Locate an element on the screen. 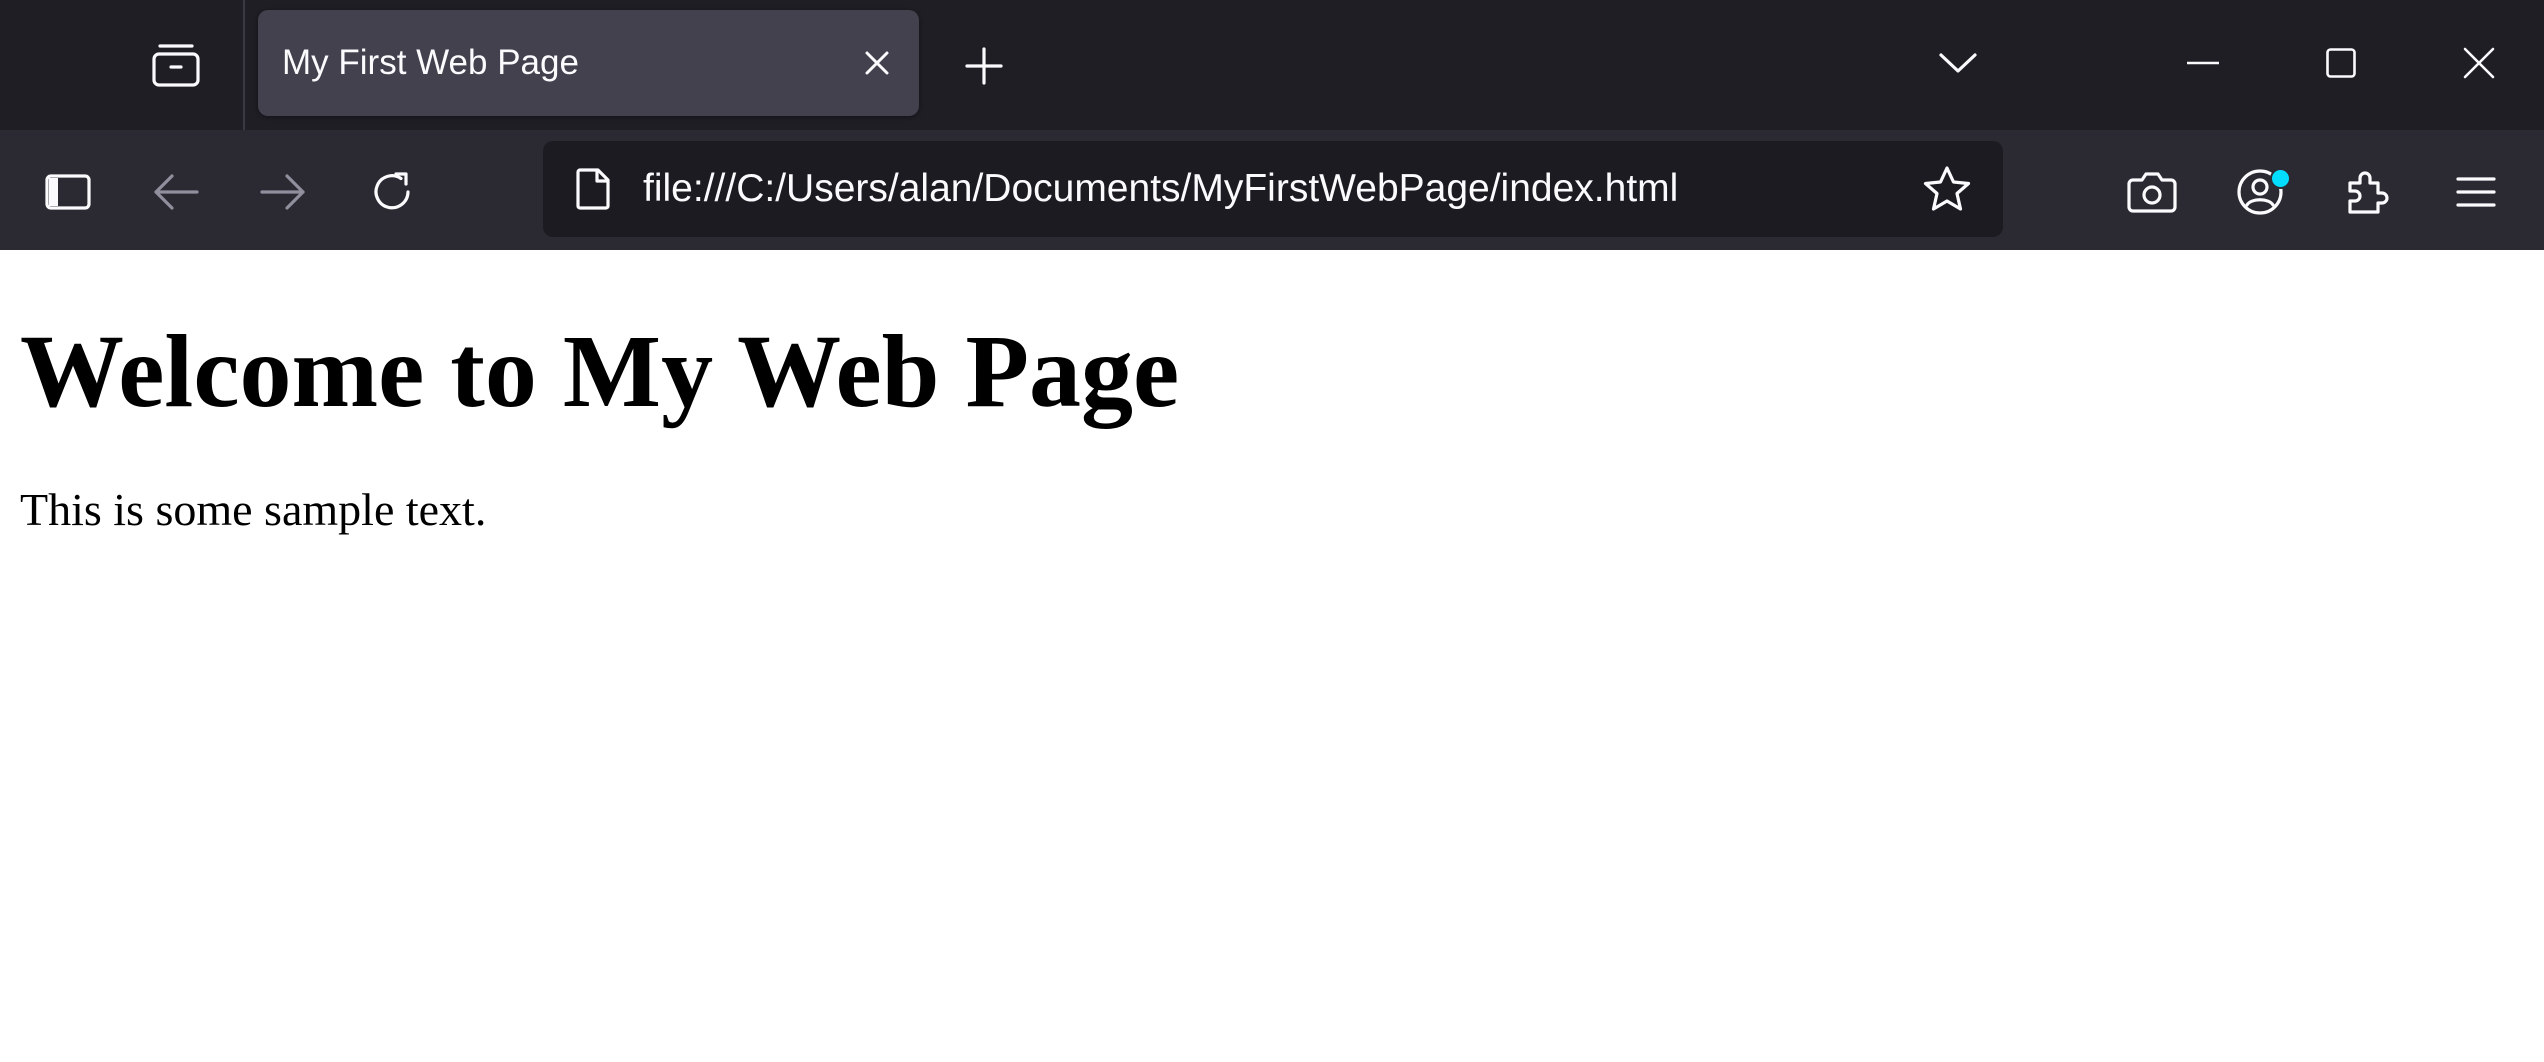 The height and width of the screenshot is (1062, 2544). arrow-right-icon is located at coordinates (283, 192).